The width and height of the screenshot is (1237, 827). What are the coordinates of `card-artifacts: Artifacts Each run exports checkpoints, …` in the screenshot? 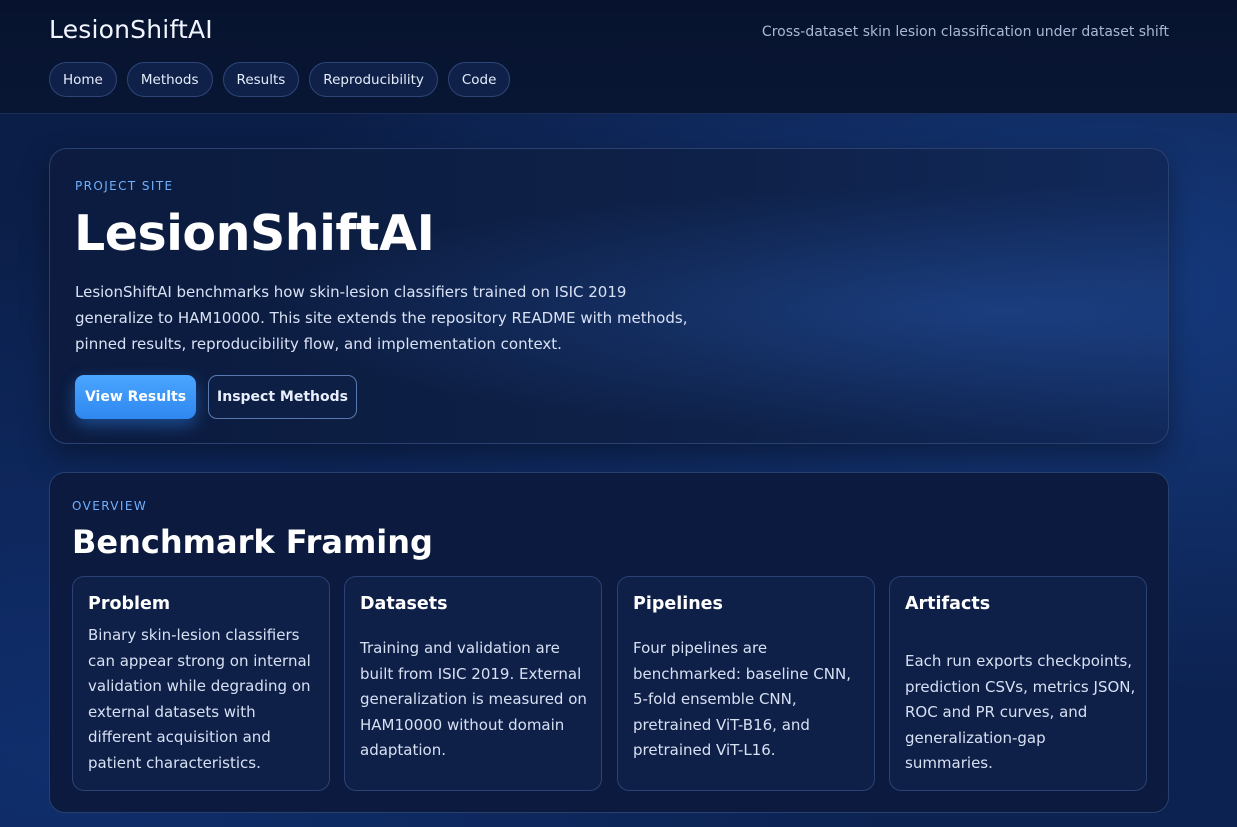 It's located at (1018, 683).